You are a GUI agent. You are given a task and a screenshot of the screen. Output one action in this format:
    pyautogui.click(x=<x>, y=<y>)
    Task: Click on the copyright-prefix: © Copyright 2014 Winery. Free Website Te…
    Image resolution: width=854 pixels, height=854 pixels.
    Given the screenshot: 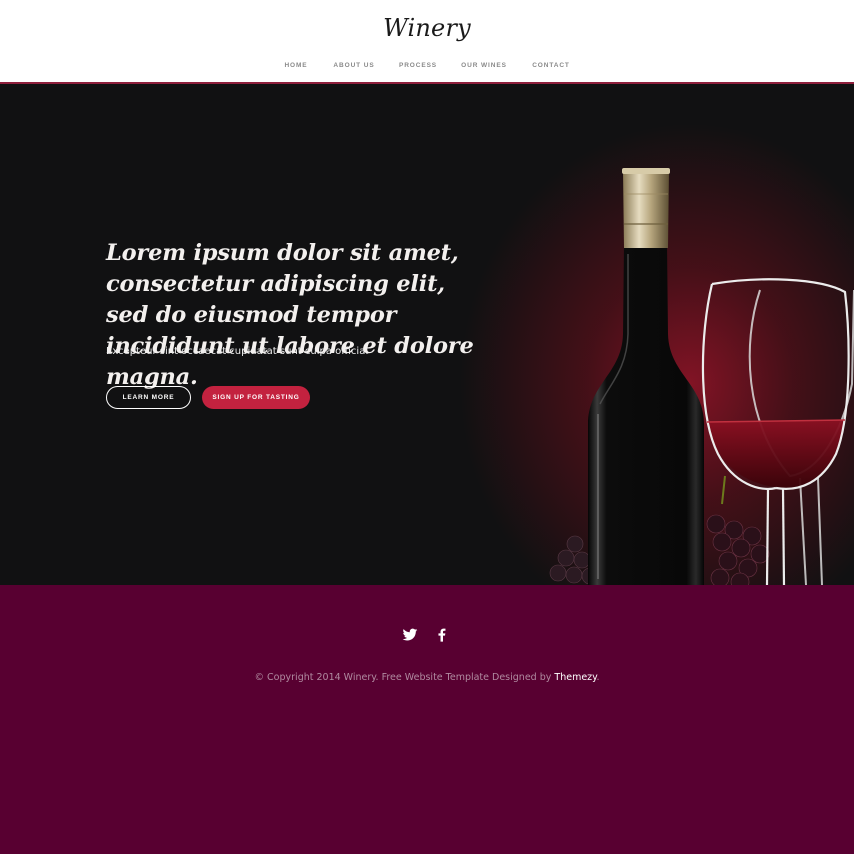 What is the action you would take?
    pyautogui.click(x=404, y=677)
    